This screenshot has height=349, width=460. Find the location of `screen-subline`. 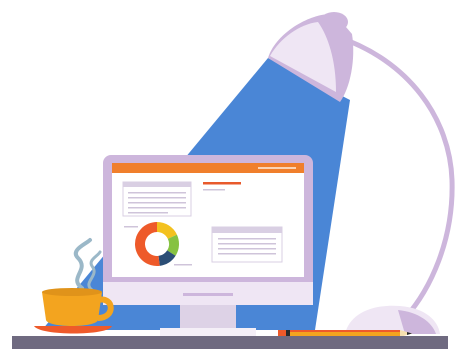

screen-subline is located at coordinates (214, 190).